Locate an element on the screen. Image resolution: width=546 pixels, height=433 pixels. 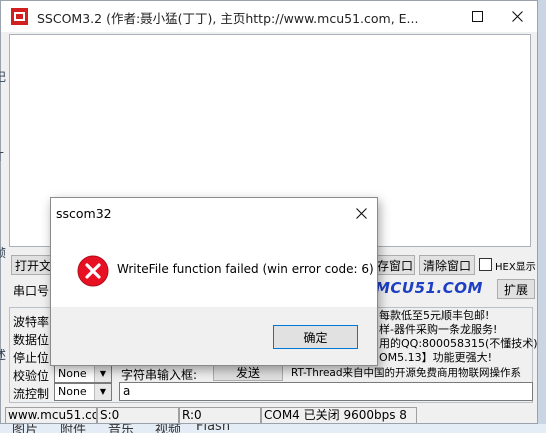
ok-button: 确定 is located at coordinates (315, 337).